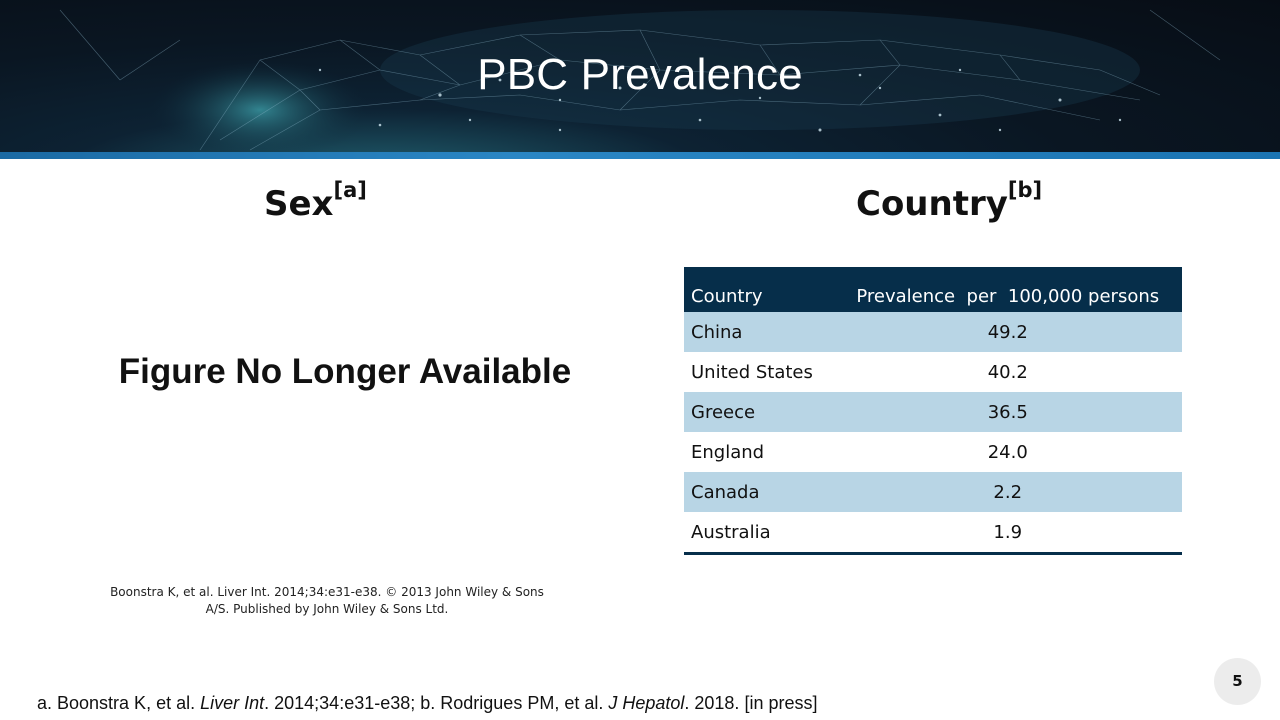 The image size is (1280, 720). Describe the element at coordinates (1007, 412) in the screenshot. I see `table-cell-prevalence: 36.5` at that location.